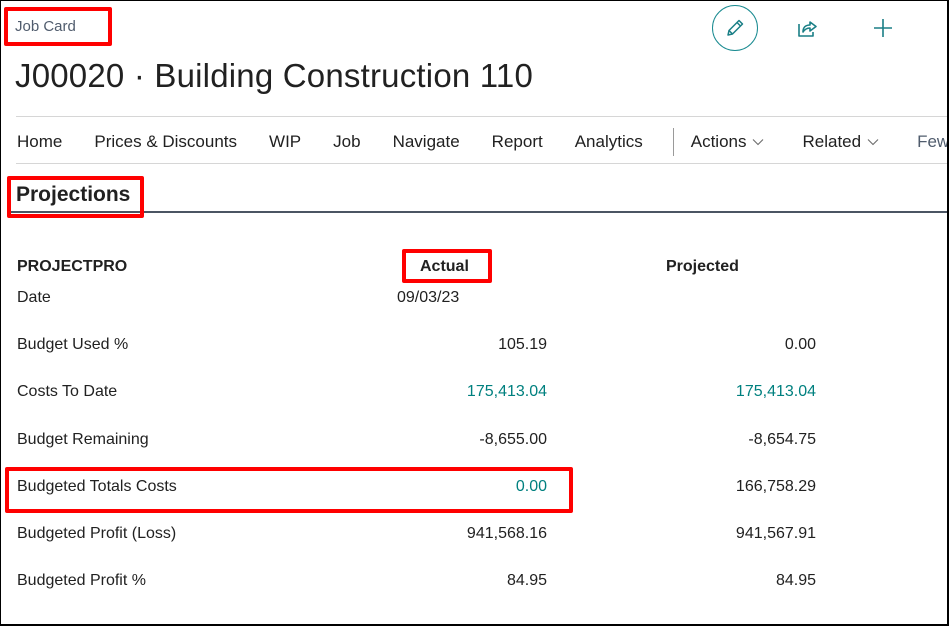 This screenshot has width=949, height=626. What do you see at coordinates (83, 439) in the screenshot?
I see `row-label: Budget Remaining` at bounding box center [83, 439].